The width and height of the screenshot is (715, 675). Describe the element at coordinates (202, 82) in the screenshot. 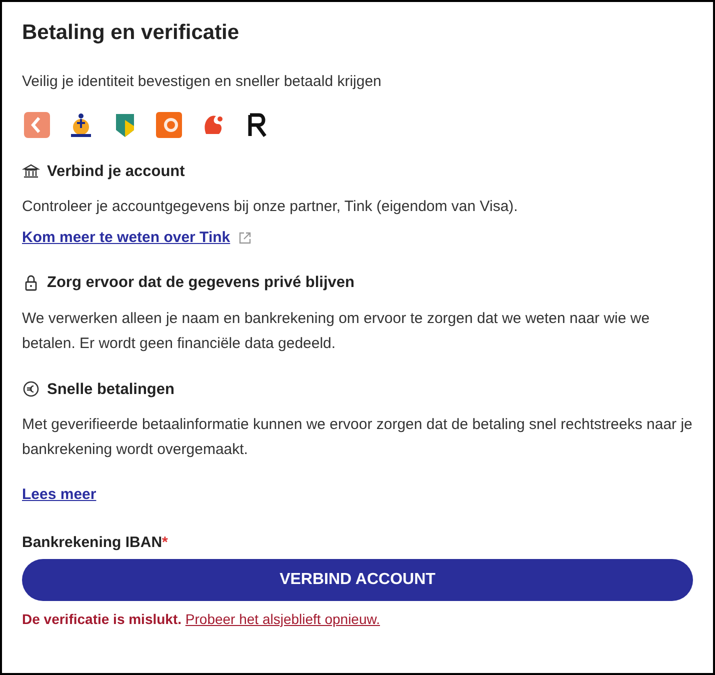

I see `subtitle: Veilig je identiteit bevestigen en sneller betaald krijgen` at that location.